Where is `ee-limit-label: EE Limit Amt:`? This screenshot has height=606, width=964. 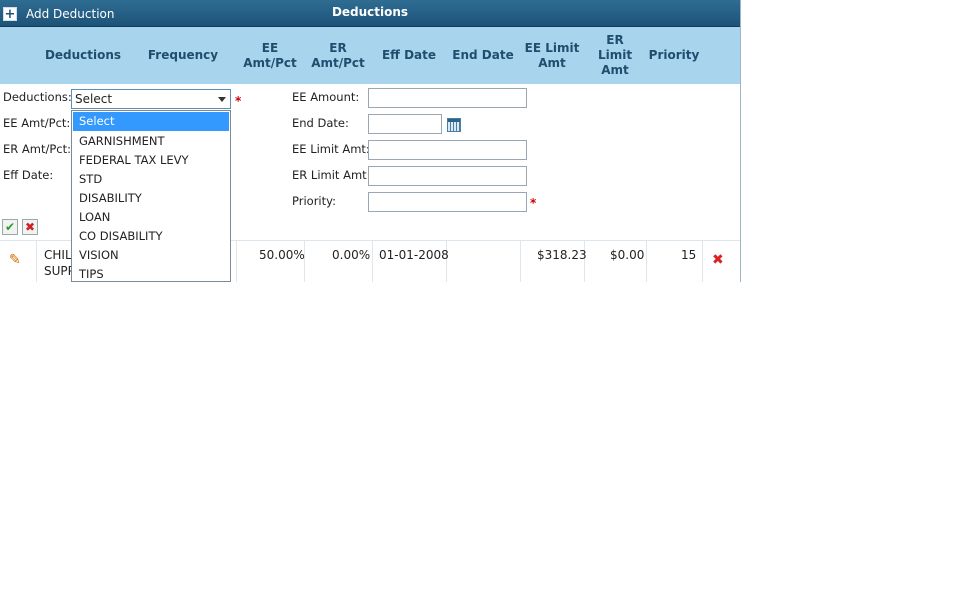 ee-limit-label: EE Limit Amt: is located at coordinates (331, 149).